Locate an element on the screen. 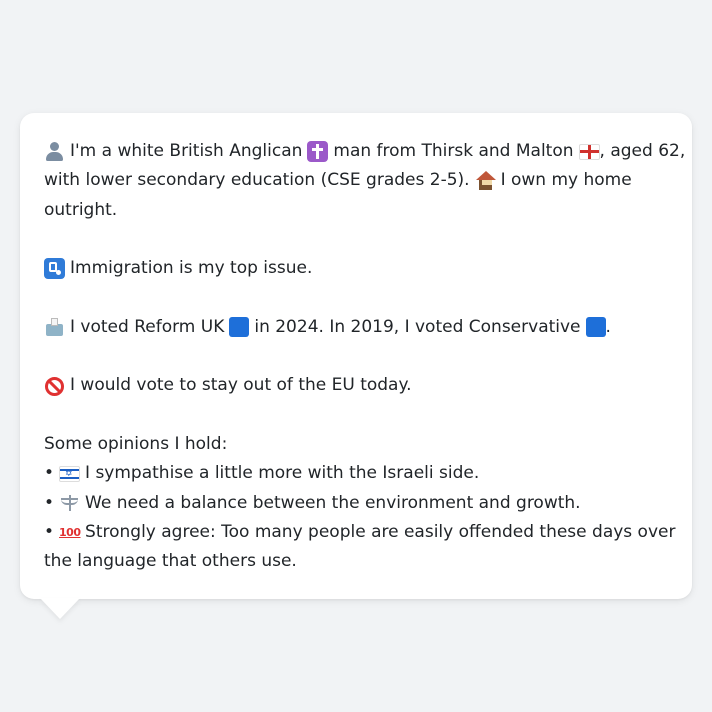 This screenshot has width=712, height=712. opinion-item-3-continued: the language that others use. is located at coordinates (356, 561).